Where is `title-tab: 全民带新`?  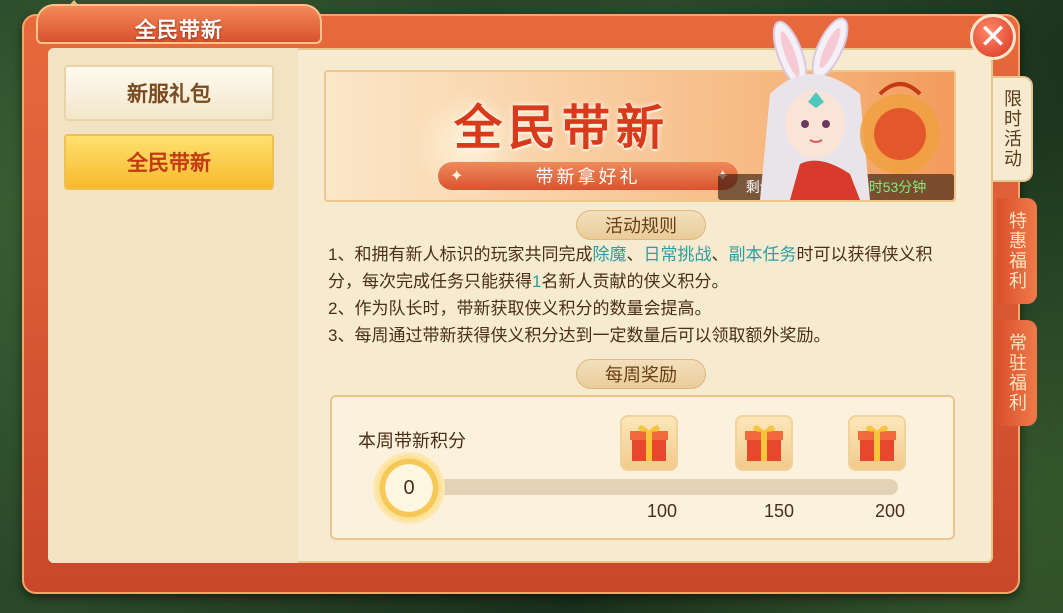
title-tab: 全民带新 is located at coordinates (179, 24).